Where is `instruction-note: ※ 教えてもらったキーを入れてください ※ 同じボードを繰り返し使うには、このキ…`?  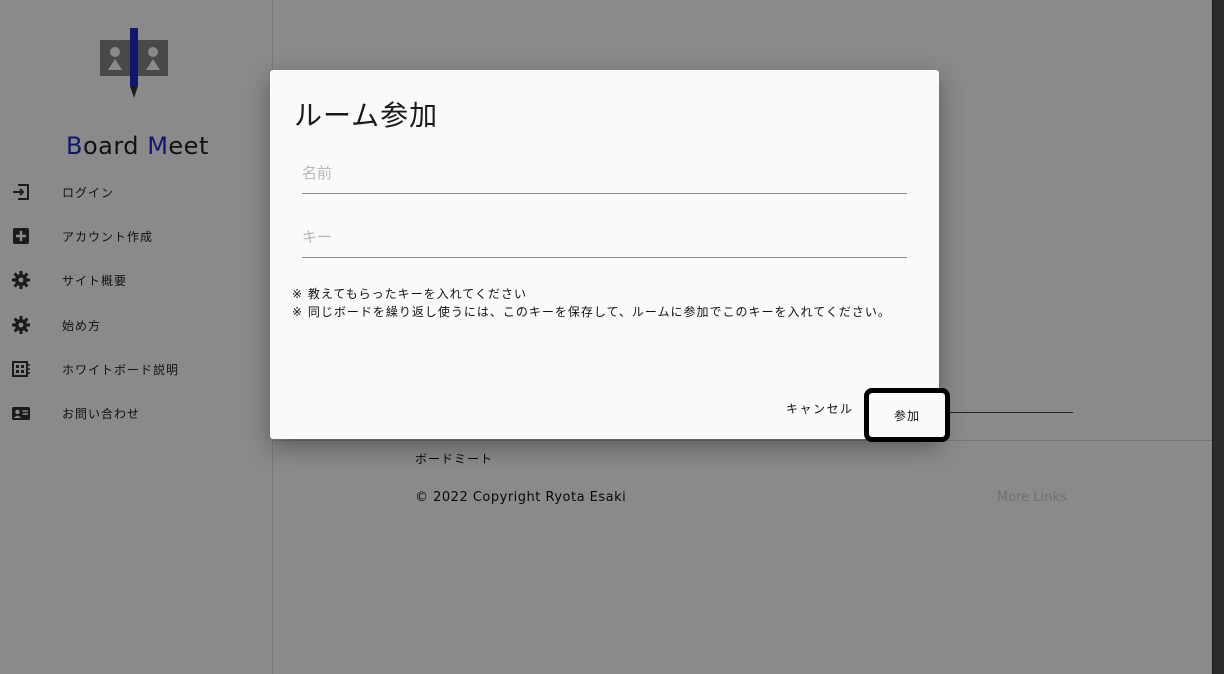 instruction-note: ※ 教えてもらったキーを入れてください ※ 同じボードを繰り返し使うには、このキ… is located at coordinates (604, 303).